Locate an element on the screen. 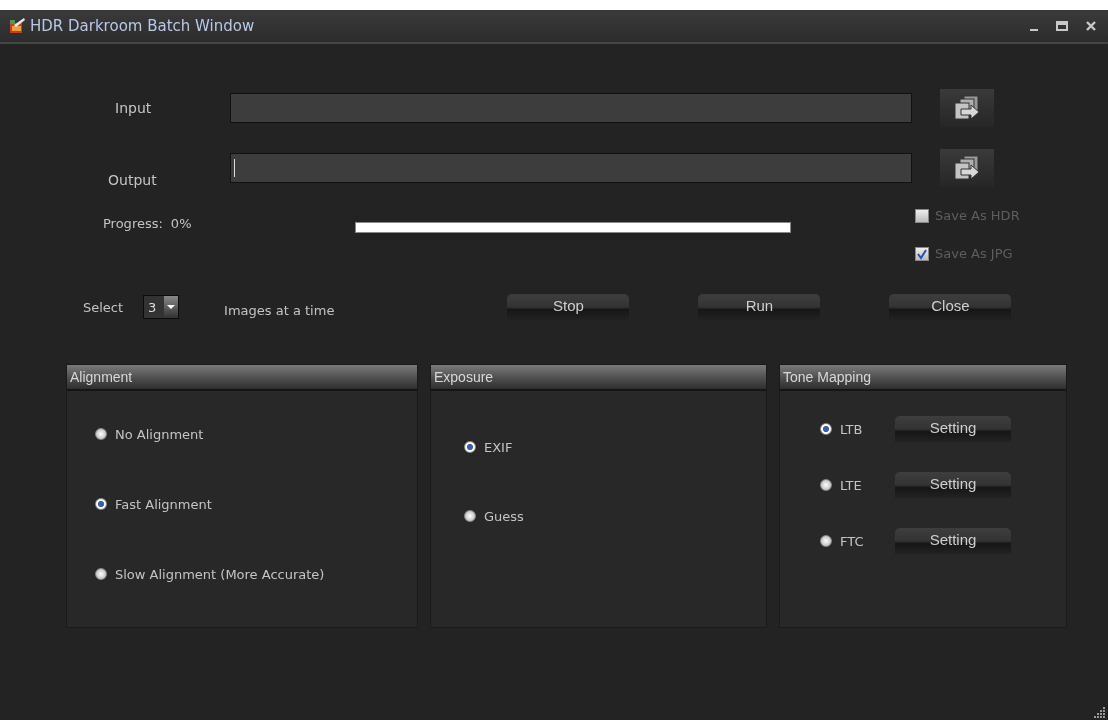  action-button: Run is located at coordinates (759, 307).